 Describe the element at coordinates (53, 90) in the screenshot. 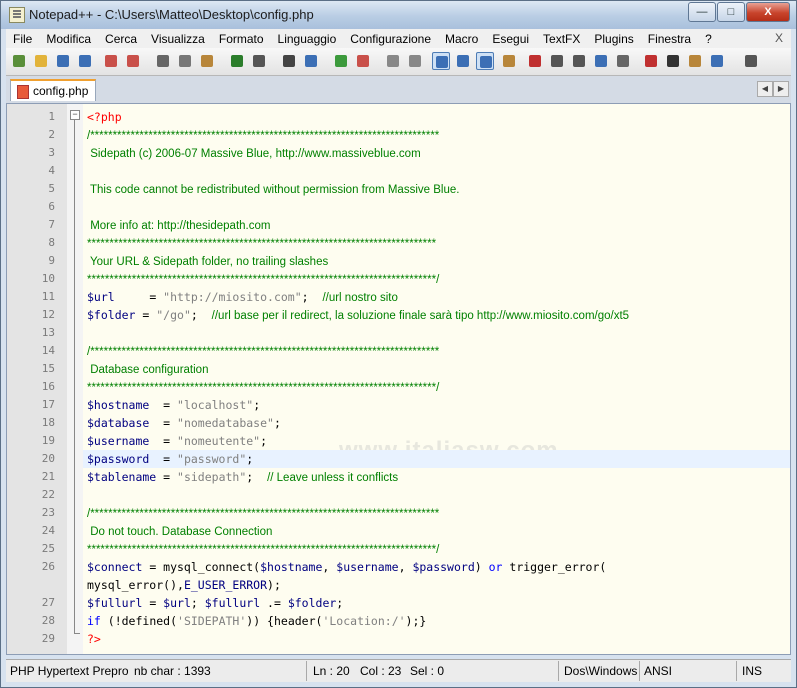

I see `tab-config-php: config.php` at that location.